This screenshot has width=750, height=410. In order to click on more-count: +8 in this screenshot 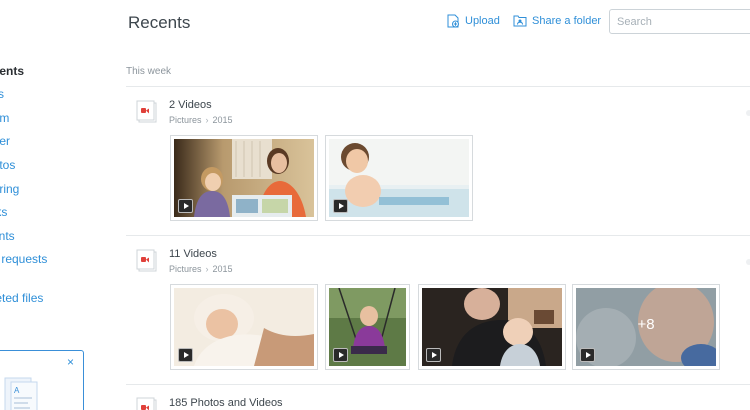, I will do `click(646, 324)`.